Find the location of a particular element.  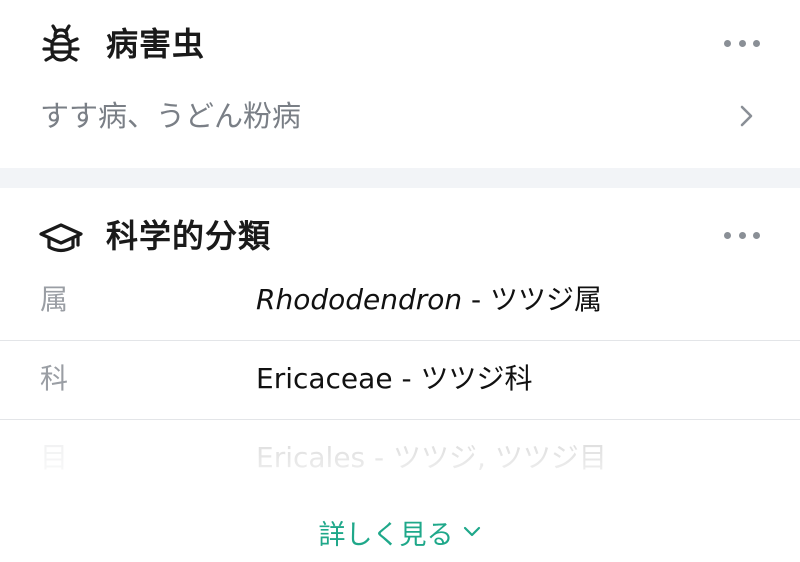

taxonomy-row-label: 属 is located at coordinates (54, 299).